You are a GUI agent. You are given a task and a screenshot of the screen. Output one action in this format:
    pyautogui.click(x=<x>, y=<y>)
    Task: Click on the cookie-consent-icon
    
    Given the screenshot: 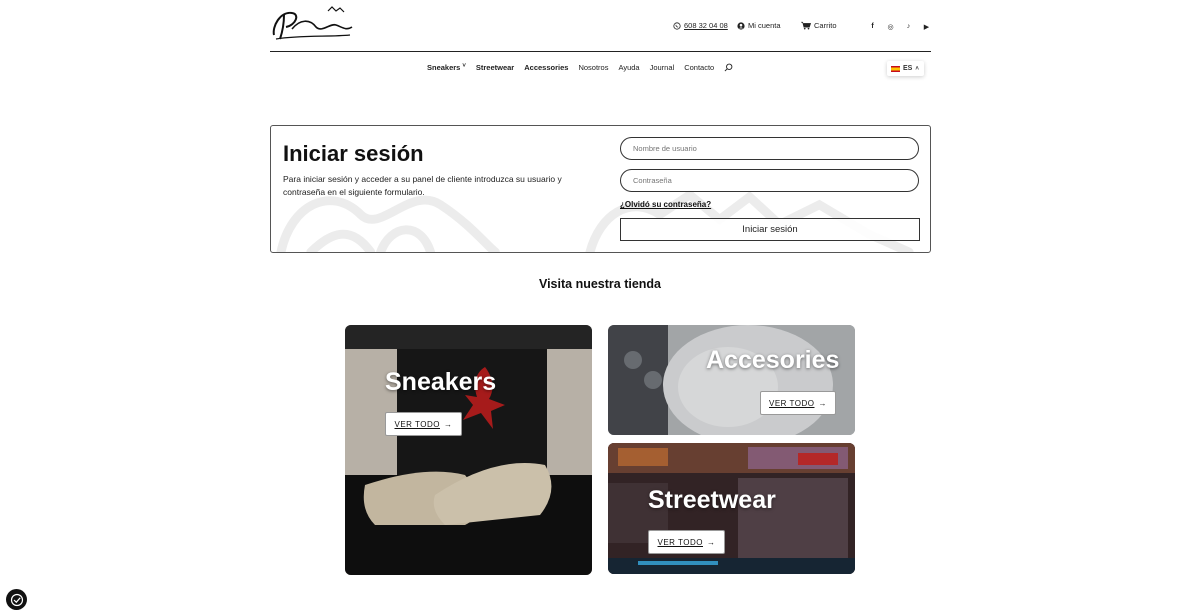 What is the action you would take?
    pyautogui.click(x=16, y=599)
    